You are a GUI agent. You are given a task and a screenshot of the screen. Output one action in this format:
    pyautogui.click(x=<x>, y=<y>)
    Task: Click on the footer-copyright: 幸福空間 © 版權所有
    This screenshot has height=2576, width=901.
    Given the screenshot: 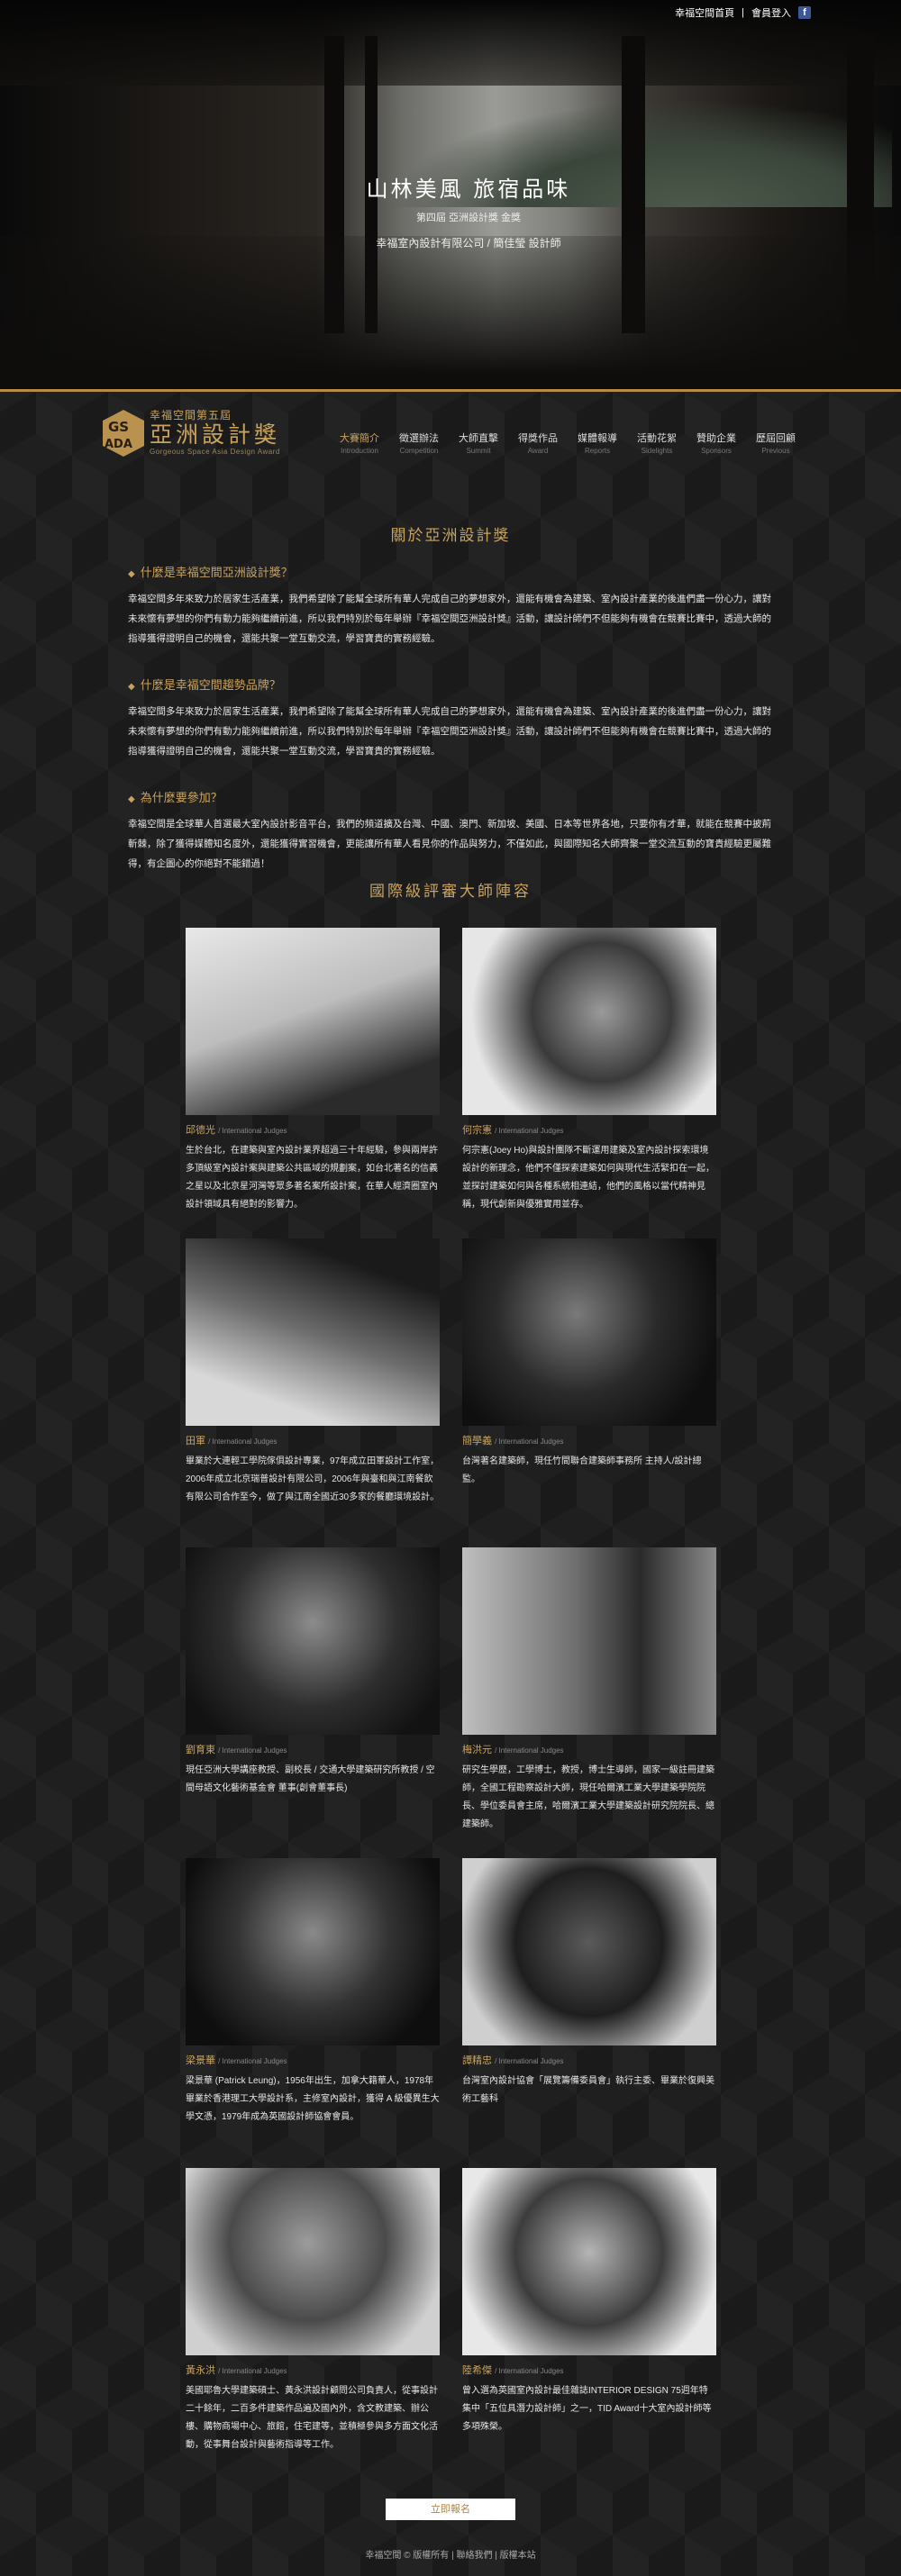 What is the action you would take?
    pyautogui.click(x=407, y=2556)
    